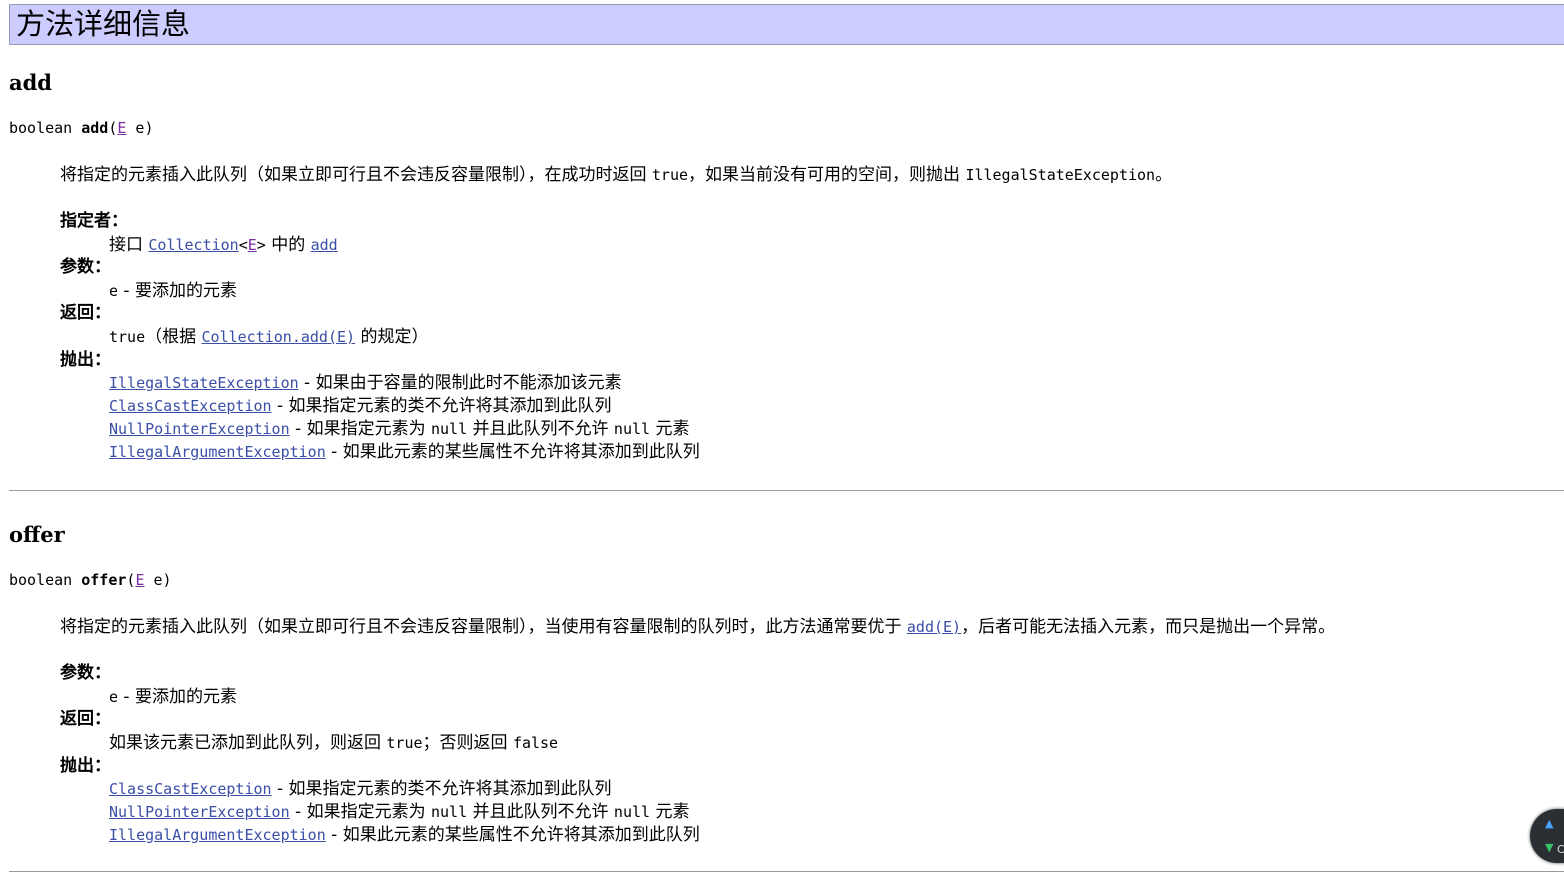 This screenshot has width=1564, height=874. Describe the element at coordinates (1547, 836) in the screenshot. I see `scroll-widget: ▲ ▼ C` at that location.